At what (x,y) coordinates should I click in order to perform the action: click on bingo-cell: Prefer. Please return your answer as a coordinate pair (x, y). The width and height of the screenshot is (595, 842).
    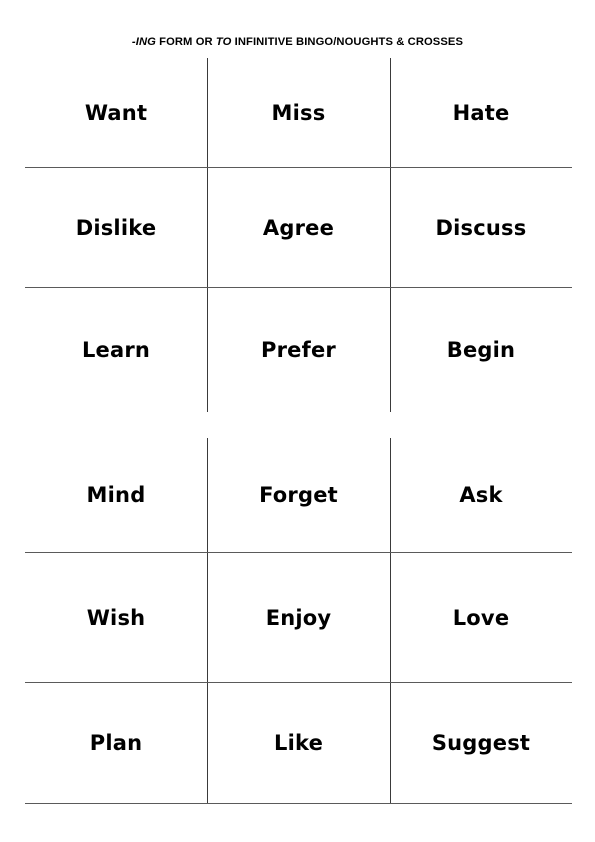
    Looking at the image, I should click on (298, 350).